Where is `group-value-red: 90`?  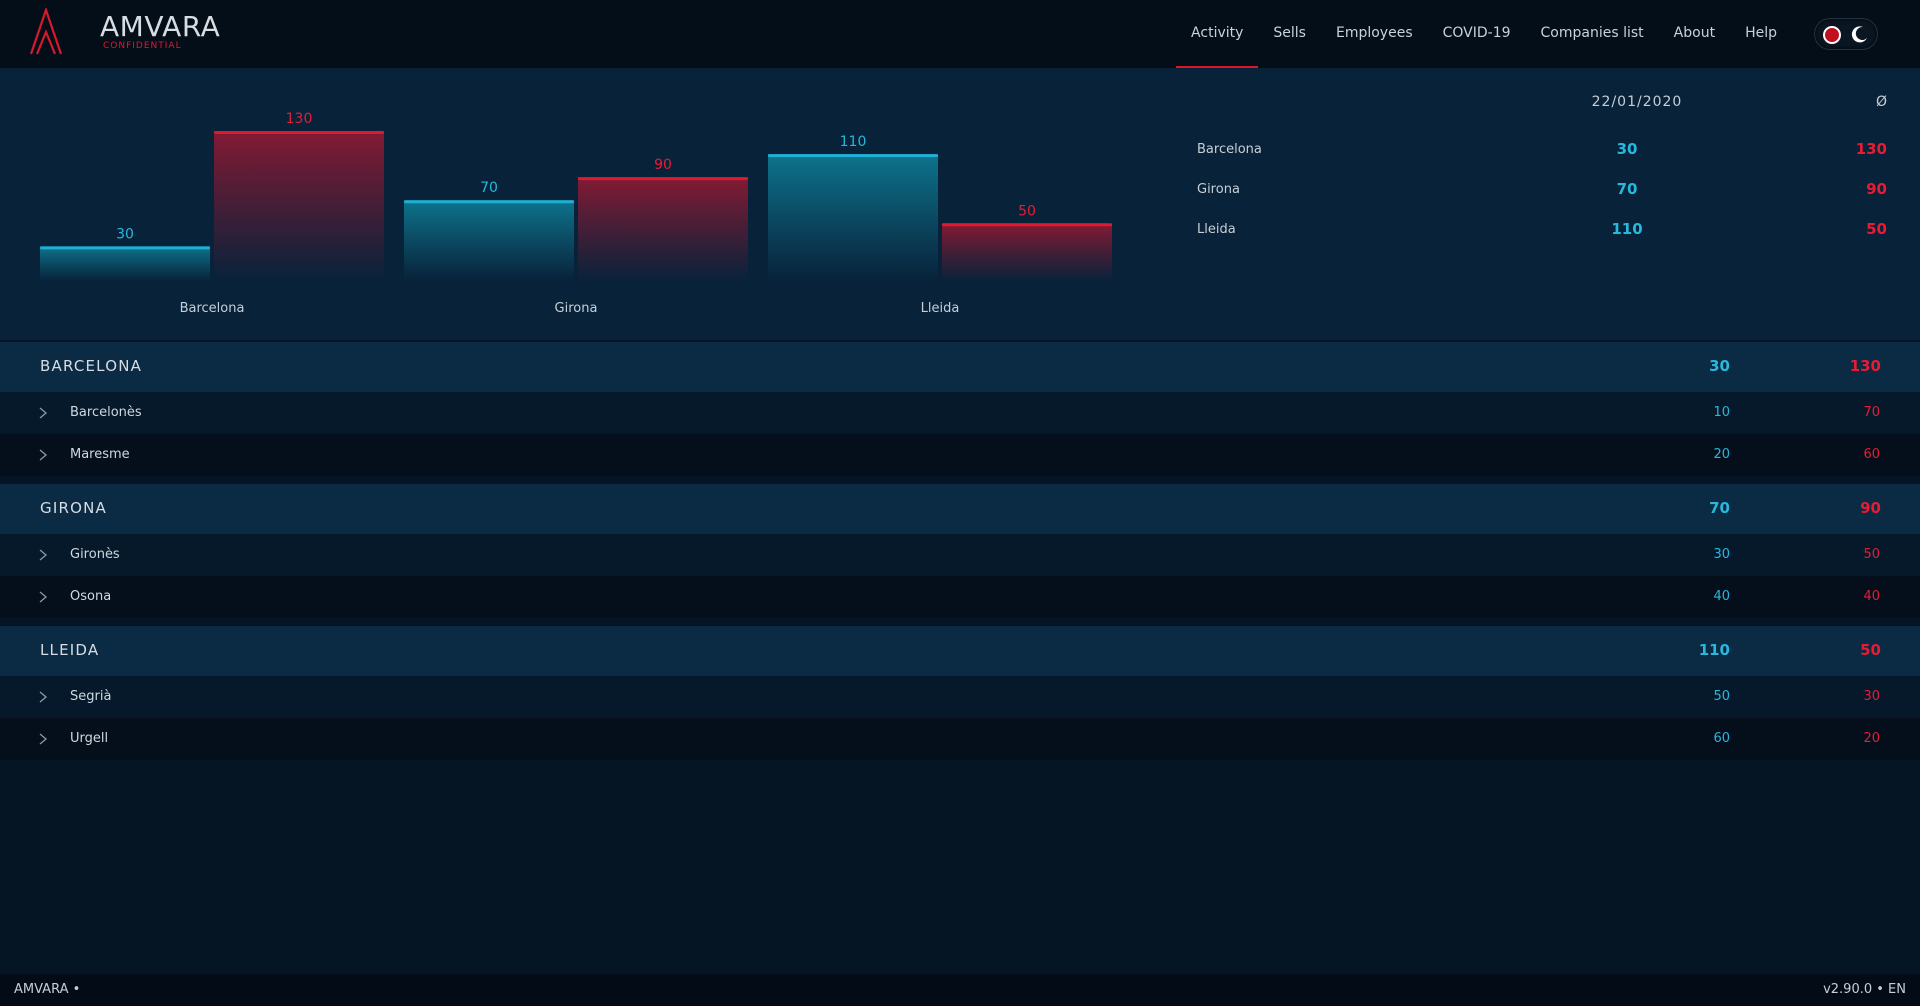
group-value-red: 90 is located at coordinates (1870, 508).